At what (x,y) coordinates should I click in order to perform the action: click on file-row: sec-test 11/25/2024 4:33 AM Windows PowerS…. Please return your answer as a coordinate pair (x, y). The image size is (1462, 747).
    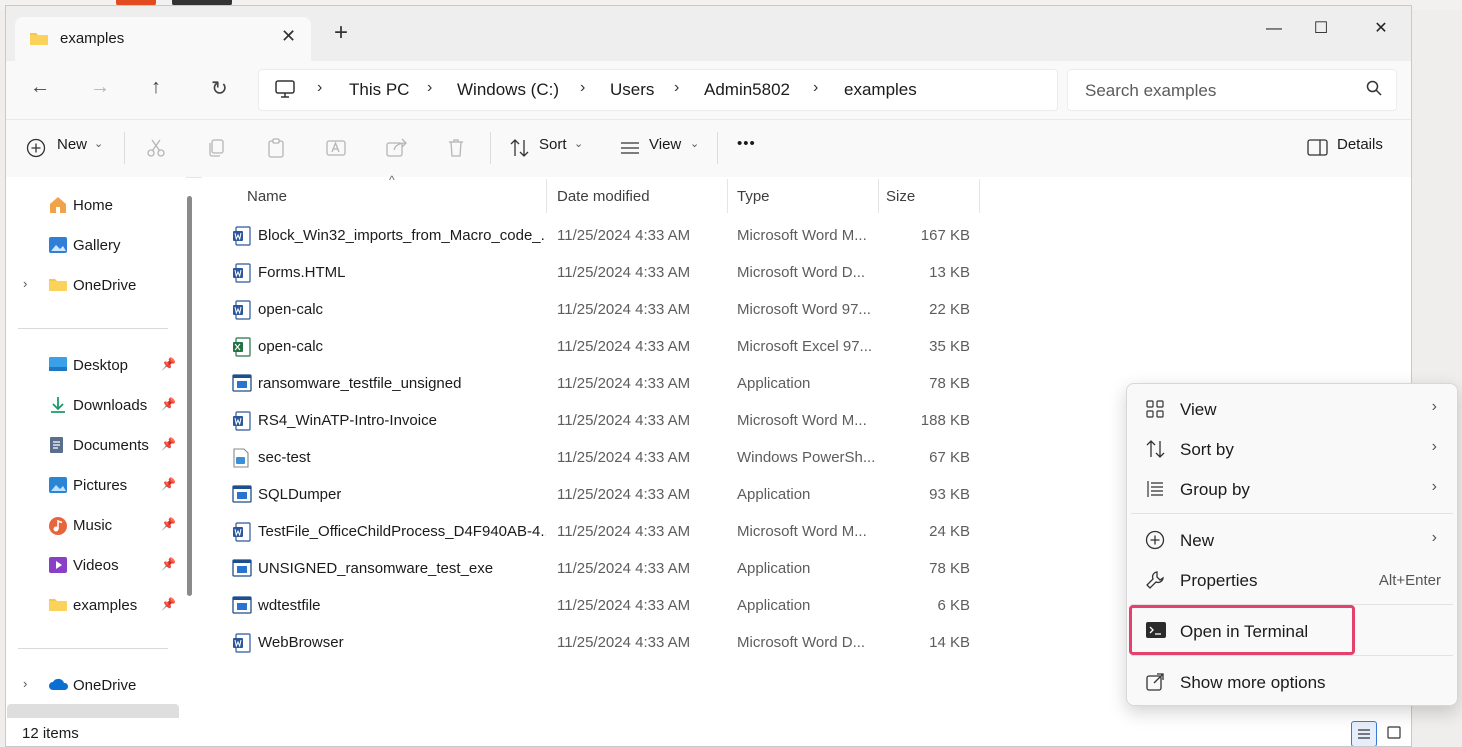
    Looking at the image, I should click on (602, 457).